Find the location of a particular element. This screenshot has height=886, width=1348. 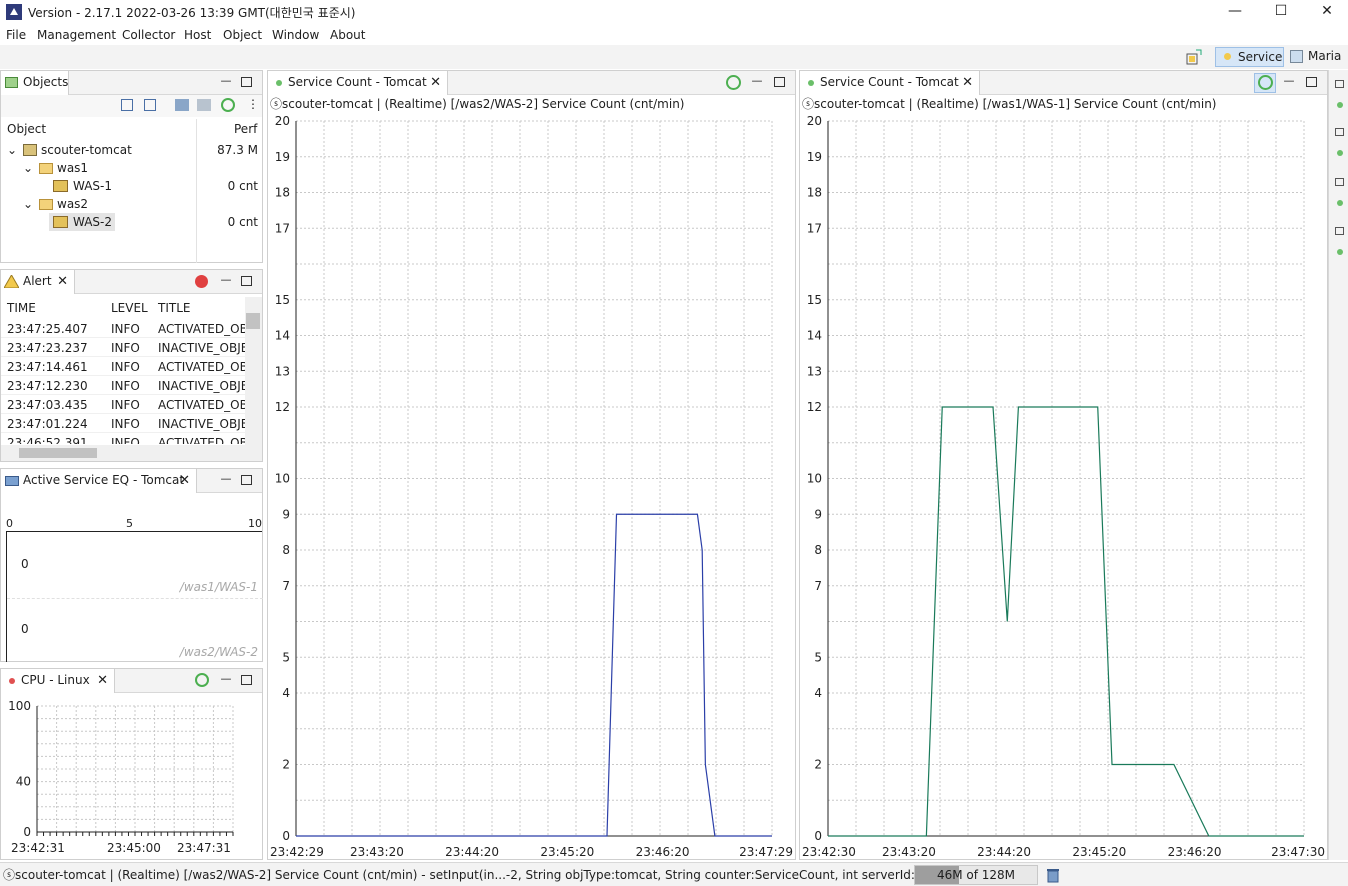

tree-row-was1: ⌄ was1 is located at coordinates (131, 168).